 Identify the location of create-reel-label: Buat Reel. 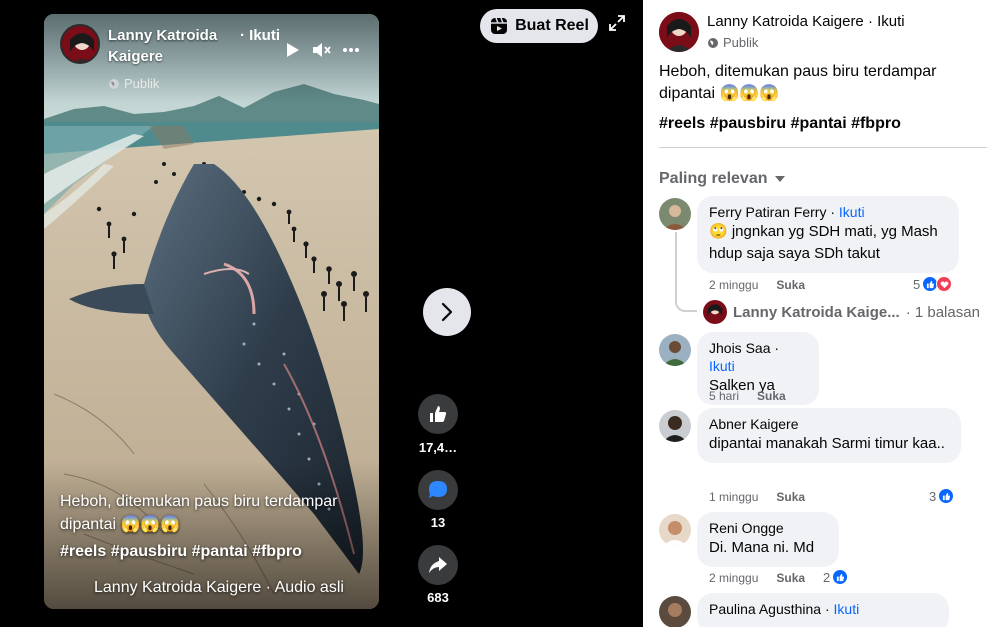
(552, 25).